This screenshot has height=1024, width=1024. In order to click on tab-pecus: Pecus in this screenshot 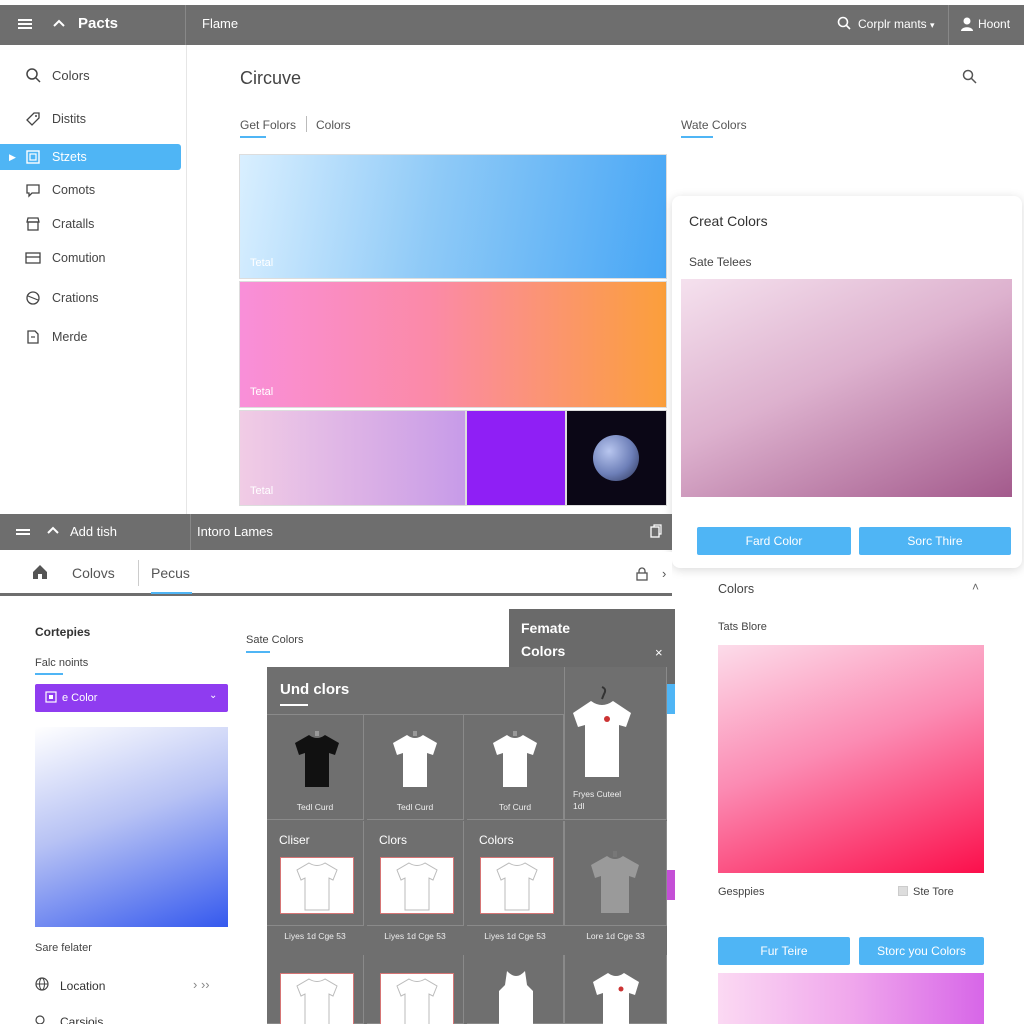, I will do `click(170, 573)`.